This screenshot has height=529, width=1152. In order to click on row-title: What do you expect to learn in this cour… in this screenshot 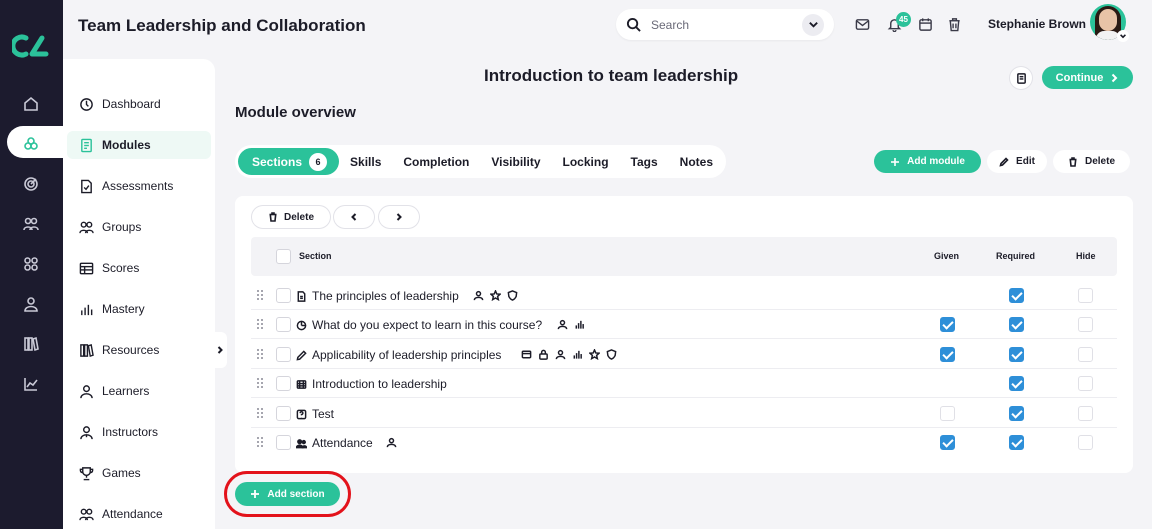, I will do `click(427, 325)`.